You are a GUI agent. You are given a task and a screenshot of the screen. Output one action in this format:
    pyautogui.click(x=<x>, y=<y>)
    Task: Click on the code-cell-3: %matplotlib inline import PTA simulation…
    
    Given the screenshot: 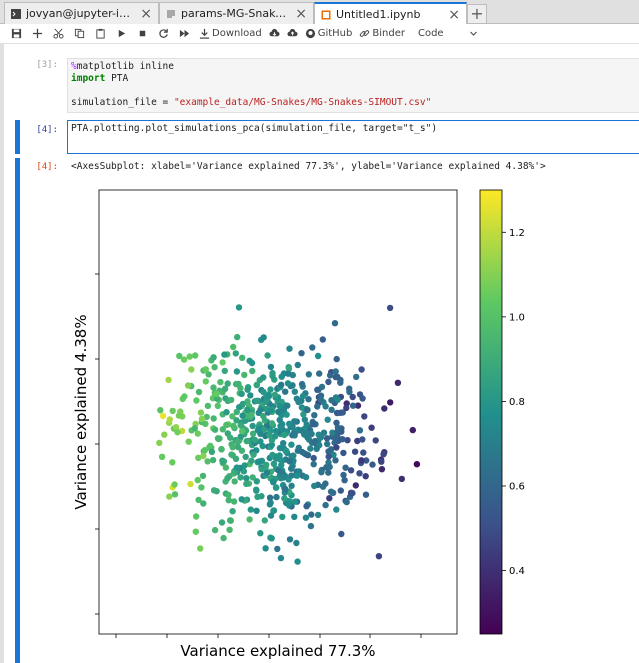 What is the action you would take?
    pyautogui.click(x=353, y=85)
    